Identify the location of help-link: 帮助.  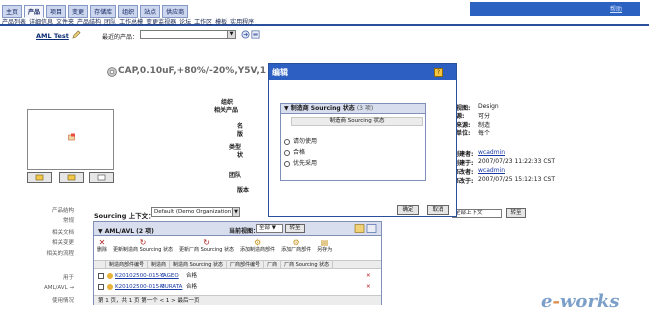
(616, 8).